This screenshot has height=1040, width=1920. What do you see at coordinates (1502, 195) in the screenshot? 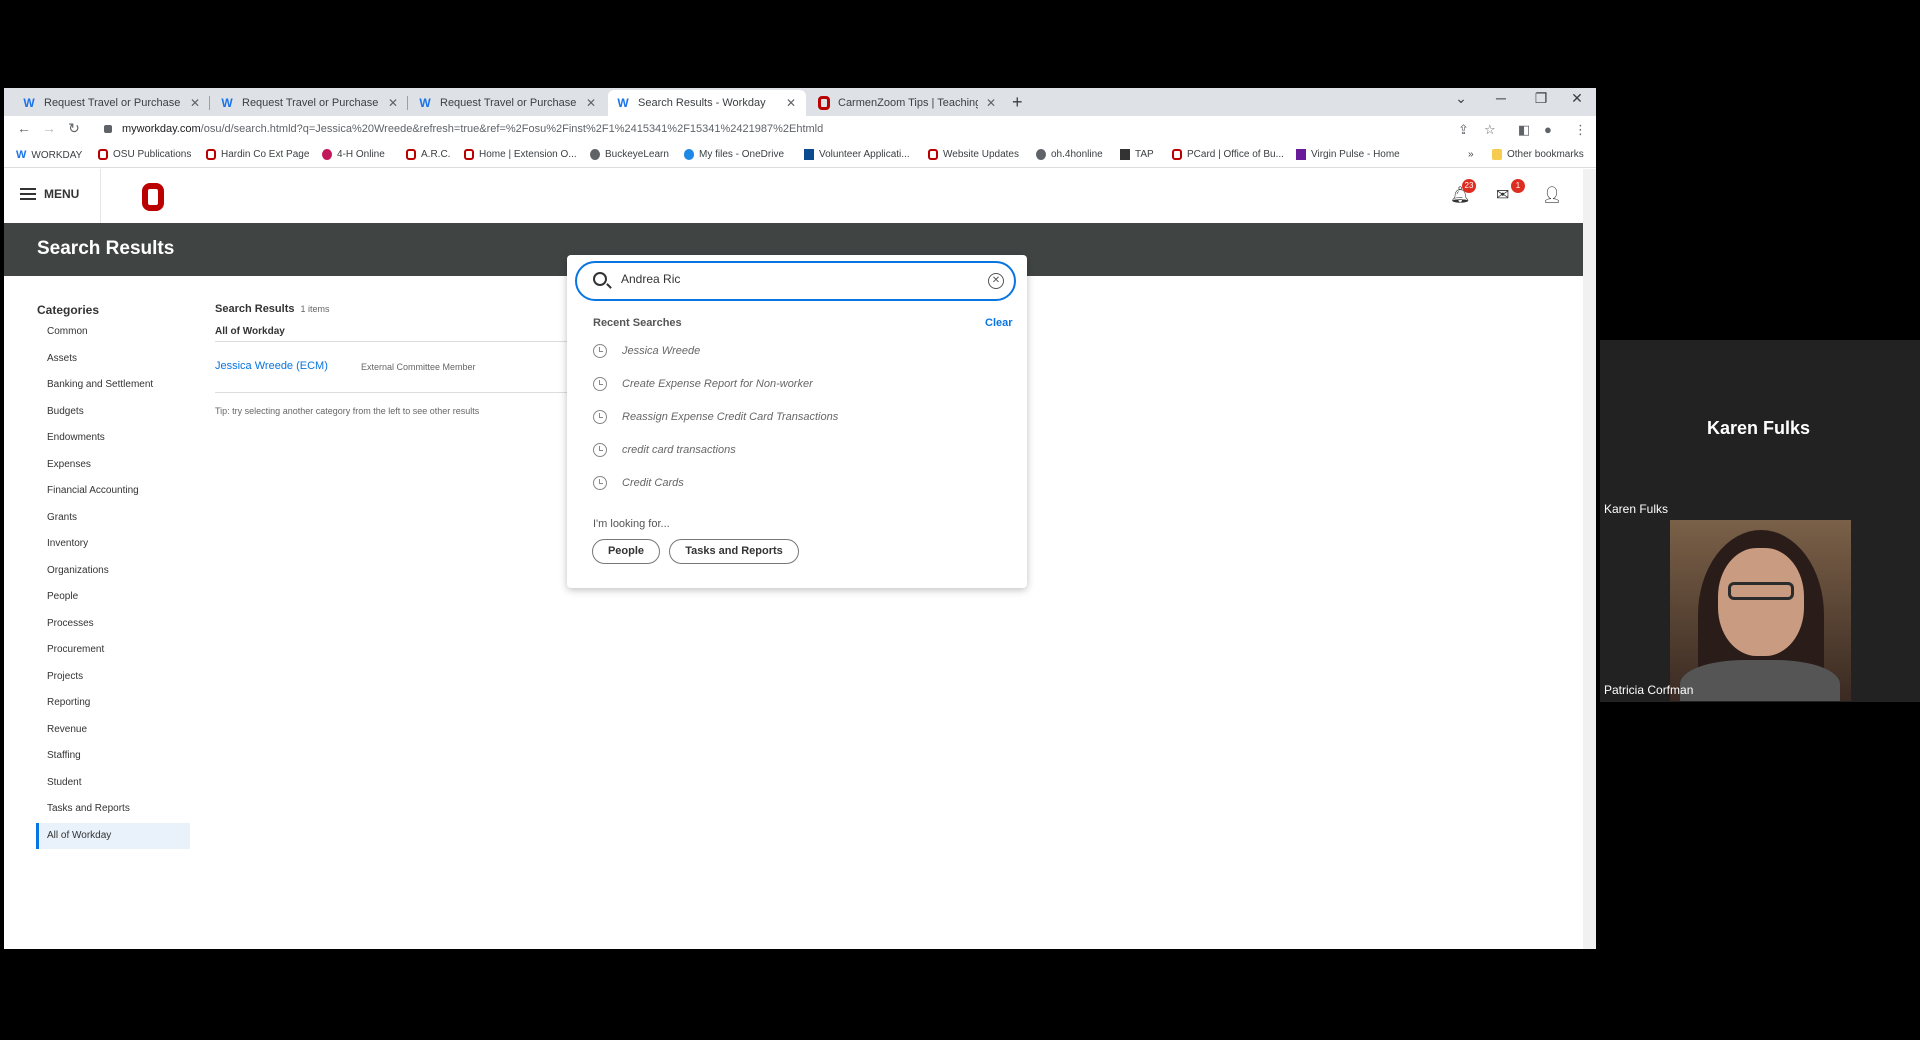
I see `inbox-icon: ✉︎` at bounding box center [1502, 195].